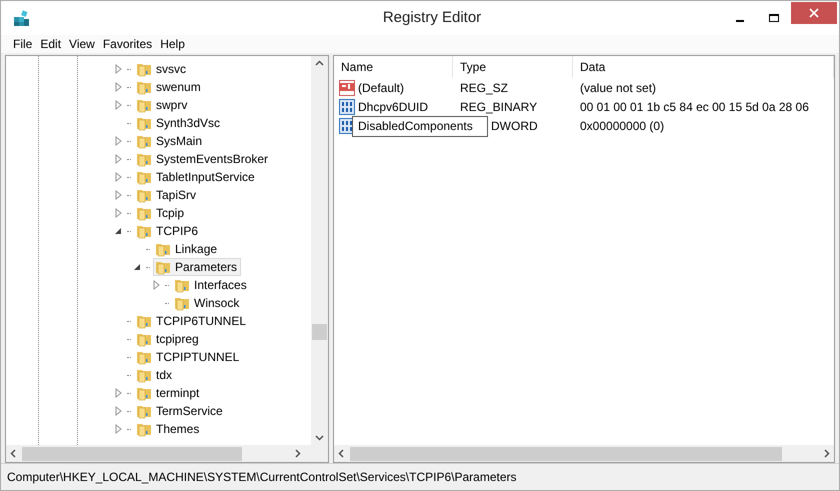 This screenshot has width=840, height=491. Describe the element at coordinates (189, 357) in the screenshot. I see `tree-item: TCPIPTUNNEL` at that location.